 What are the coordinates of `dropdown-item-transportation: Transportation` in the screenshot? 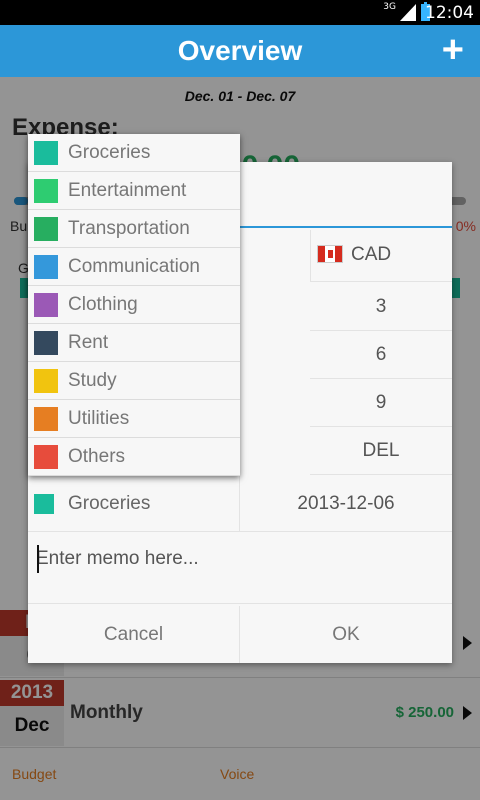 It's located at (134, 229).